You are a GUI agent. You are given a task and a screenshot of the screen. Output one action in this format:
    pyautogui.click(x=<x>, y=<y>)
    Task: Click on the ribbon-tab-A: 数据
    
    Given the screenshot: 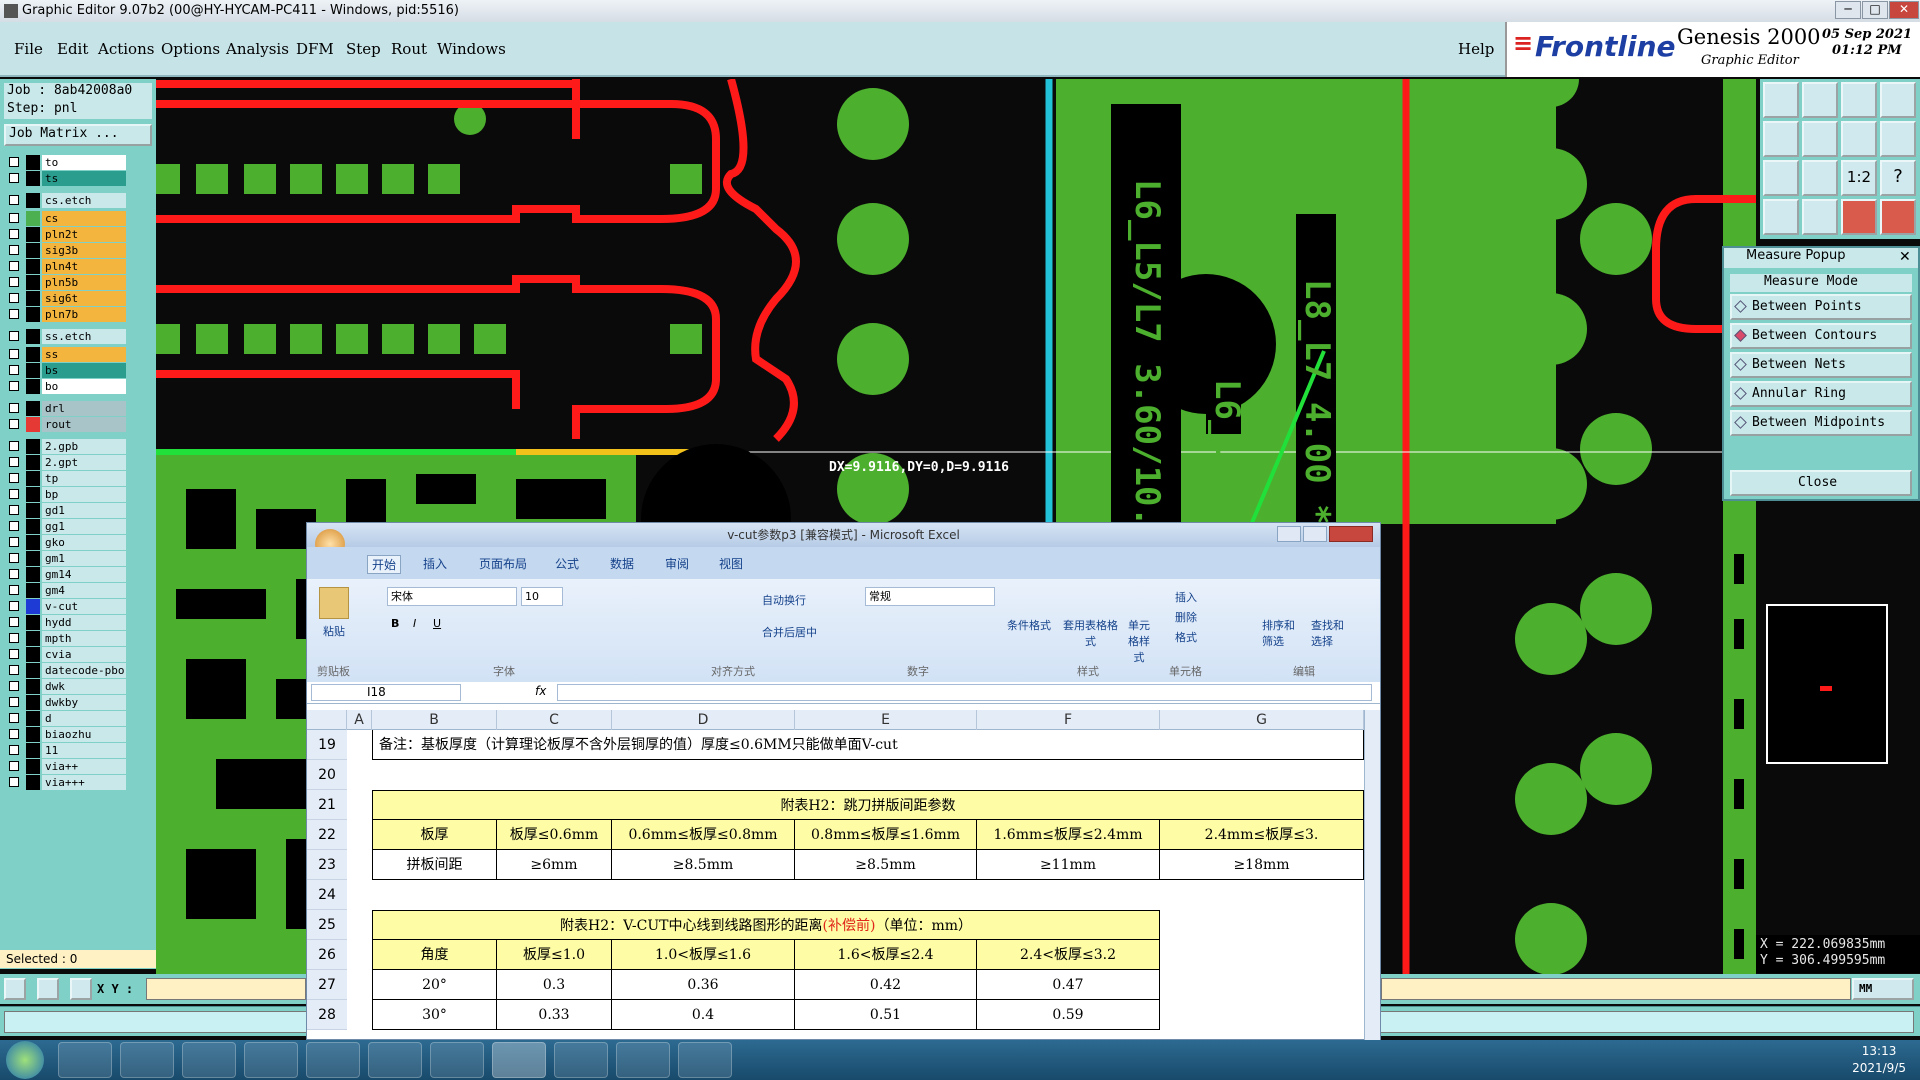 What is the action you would take?
    pyautogui.click(x=622, y=563)
    